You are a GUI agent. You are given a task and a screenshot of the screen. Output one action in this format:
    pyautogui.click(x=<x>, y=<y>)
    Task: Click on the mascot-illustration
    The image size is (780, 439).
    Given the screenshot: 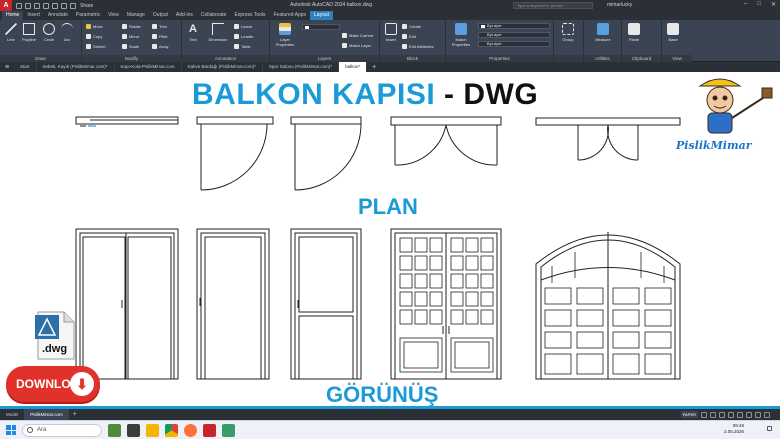 What is the action you would take?
    pyautogui.click(x=735, y=106)
    